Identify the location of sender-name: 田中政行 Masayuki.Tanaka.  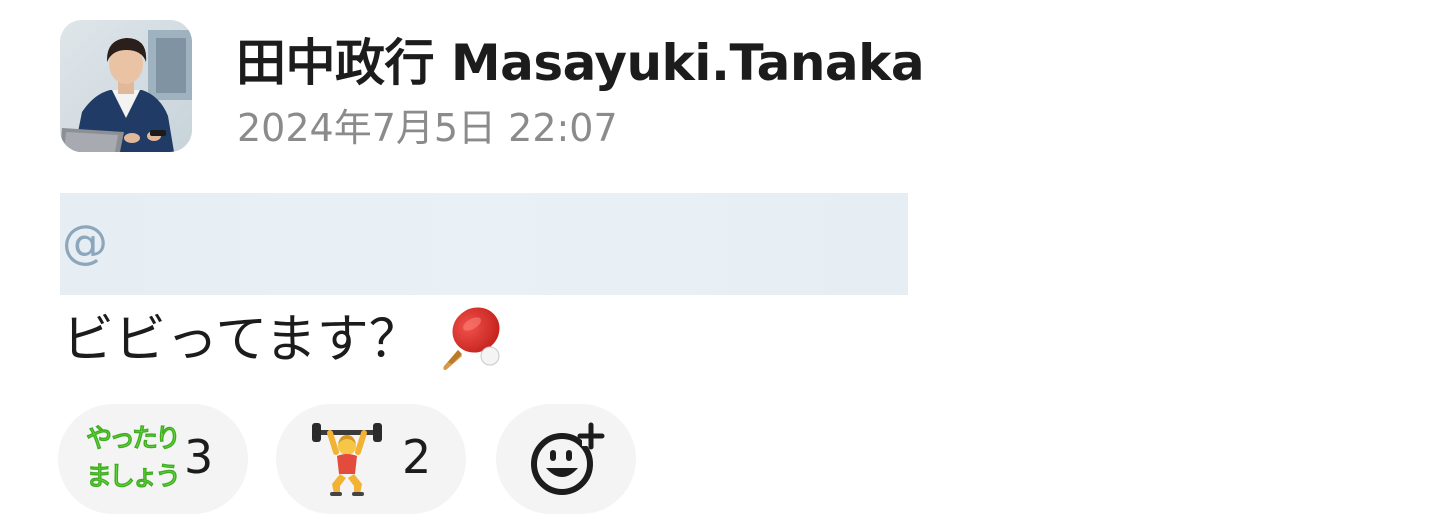
(580, 63).